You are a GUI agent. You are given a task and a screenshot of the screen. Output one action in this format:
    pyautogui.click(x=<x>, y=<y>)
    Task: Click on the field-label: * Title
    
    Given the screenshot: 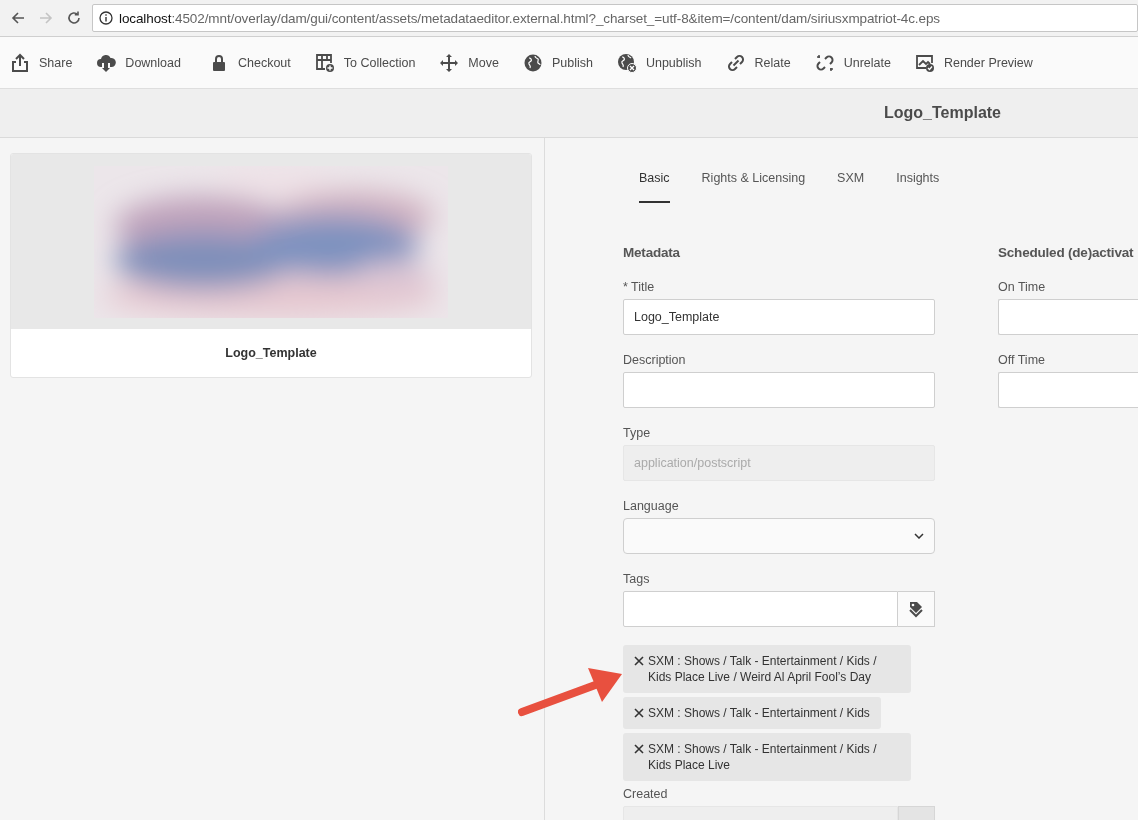 What is the action you would take?
    pyautogui.click(x=639, y=287)
    